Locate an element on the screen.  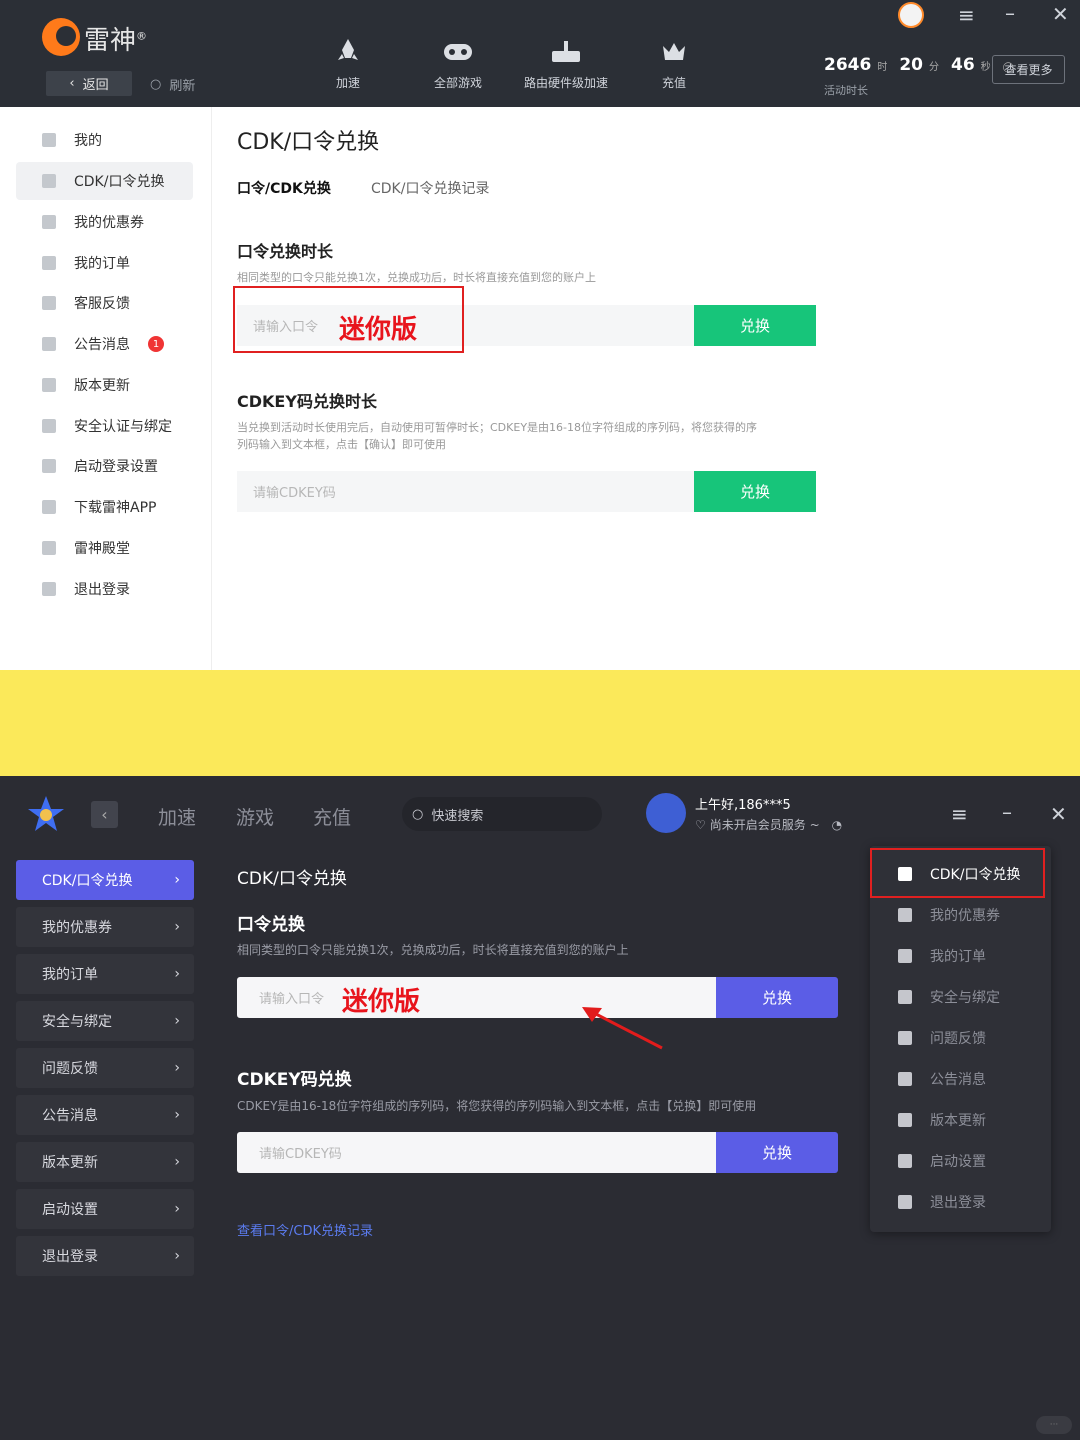
sidebar-item-label: 公告消息 is located at coordinates (102, 345).